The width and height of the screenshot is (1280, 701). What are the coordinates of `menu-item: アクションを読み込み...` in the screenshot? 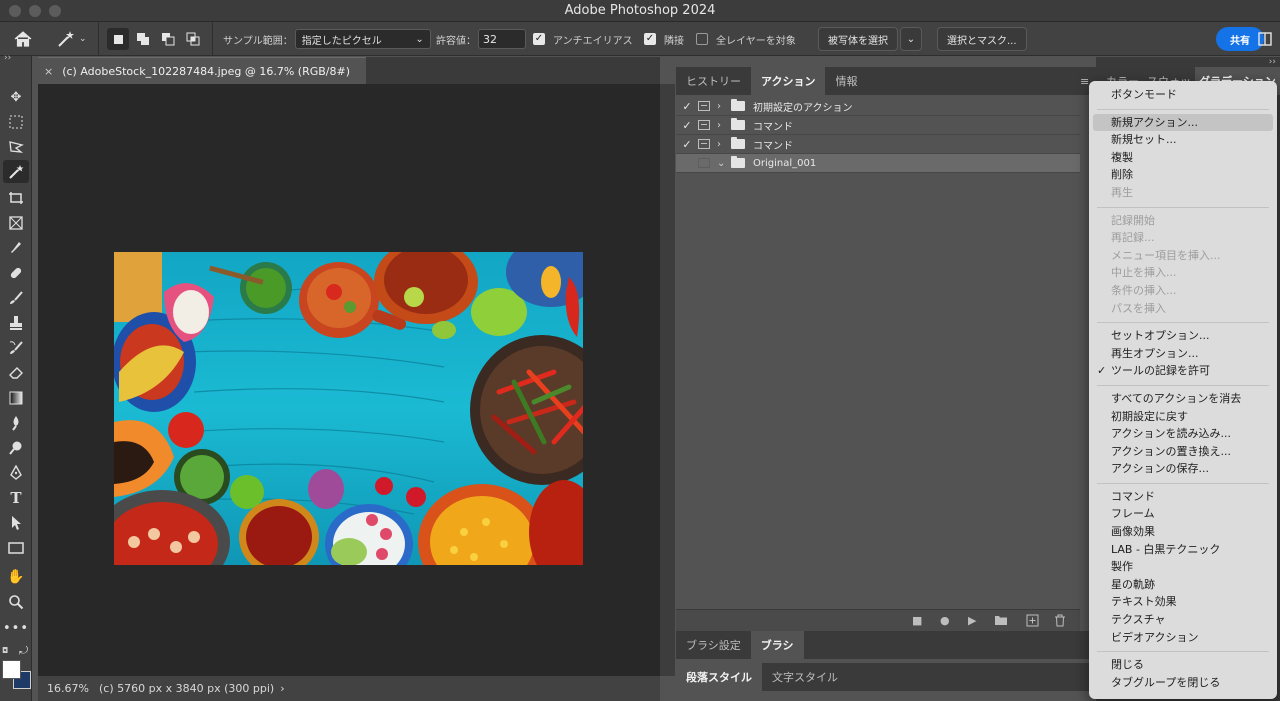 It's located at (1183, 434).